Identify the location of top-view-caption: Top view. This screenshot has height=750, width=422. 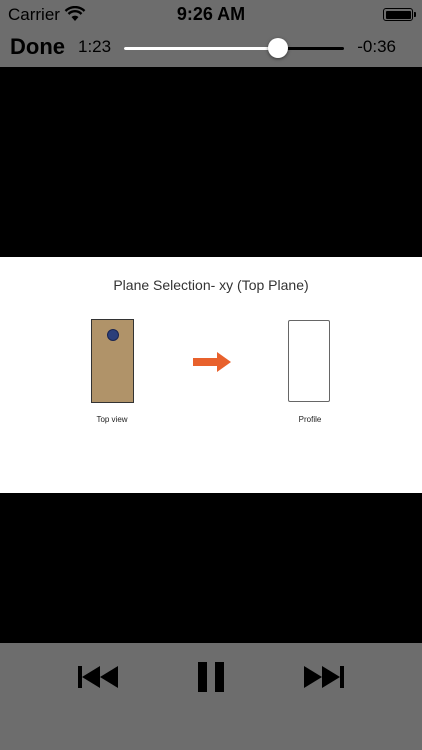
(112, 419).